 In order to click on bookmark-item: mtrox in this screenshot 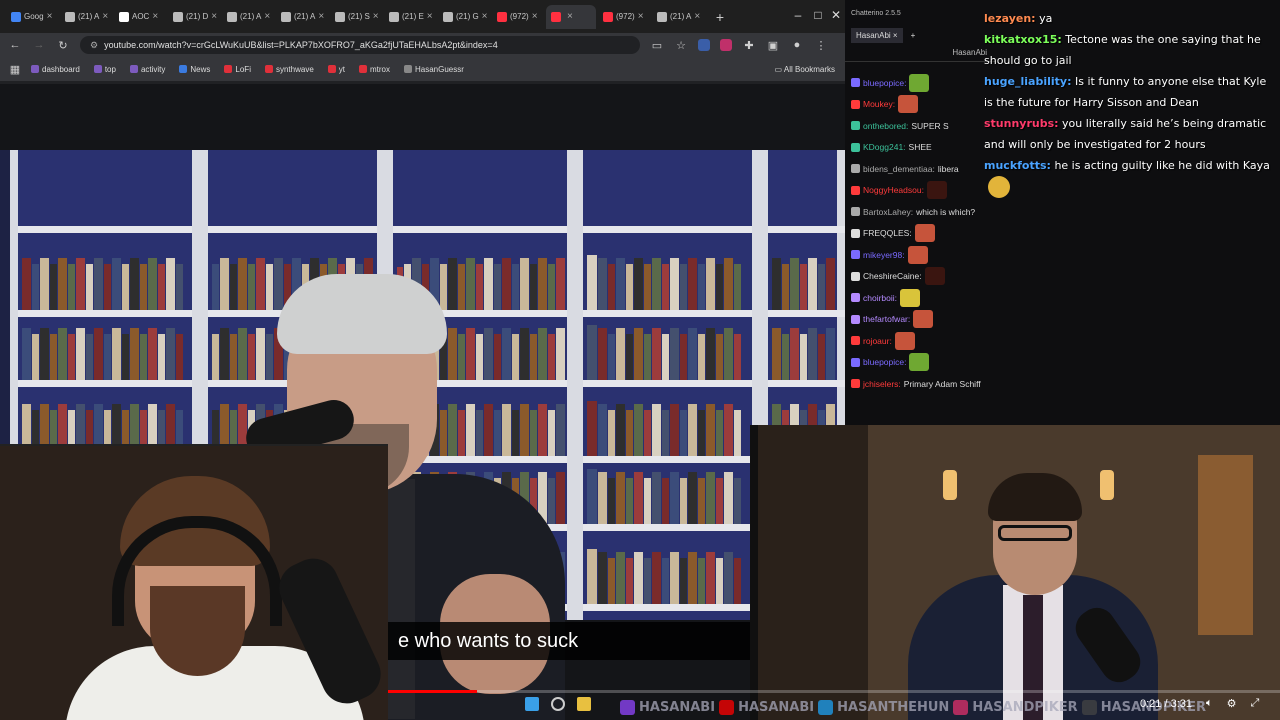, I will do `click(374, 69)`.